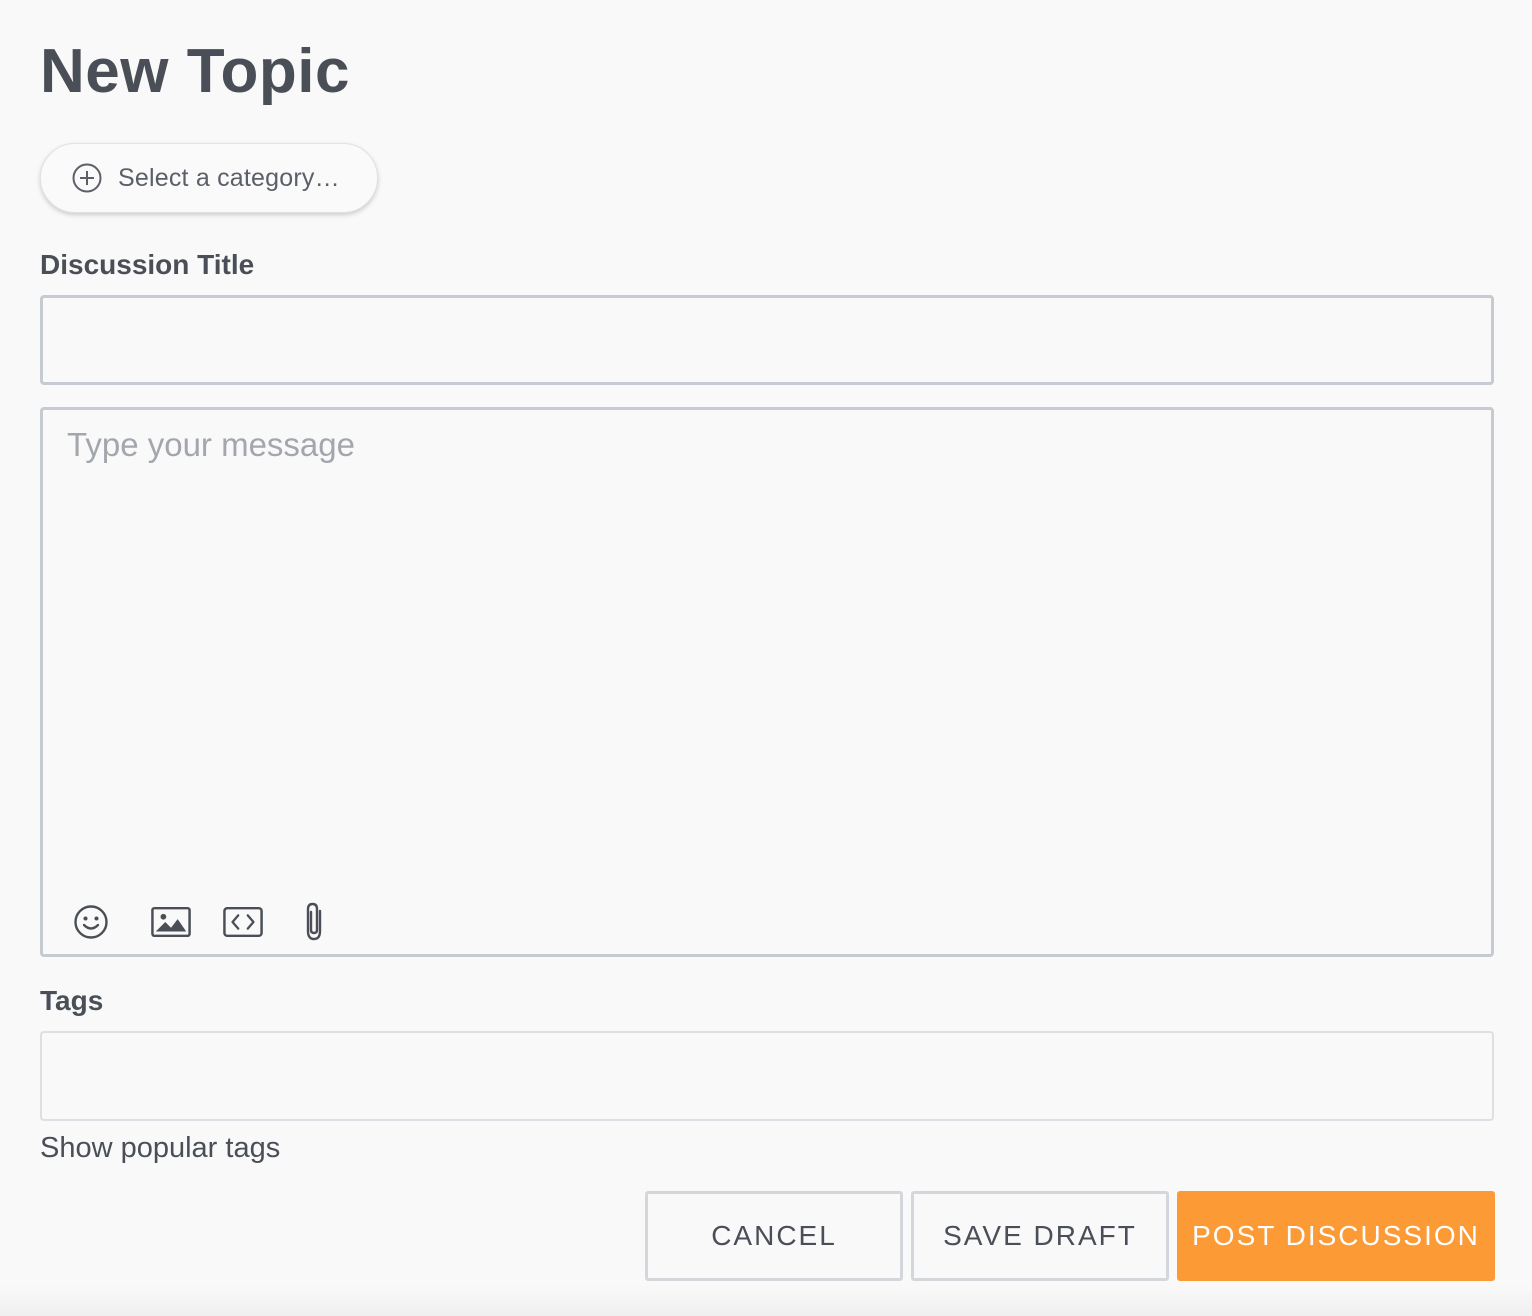  Describe the element at coordinates (160, 1148) in the screenshot. I see `show-popular-tags-link: Show popular tags` at that location.